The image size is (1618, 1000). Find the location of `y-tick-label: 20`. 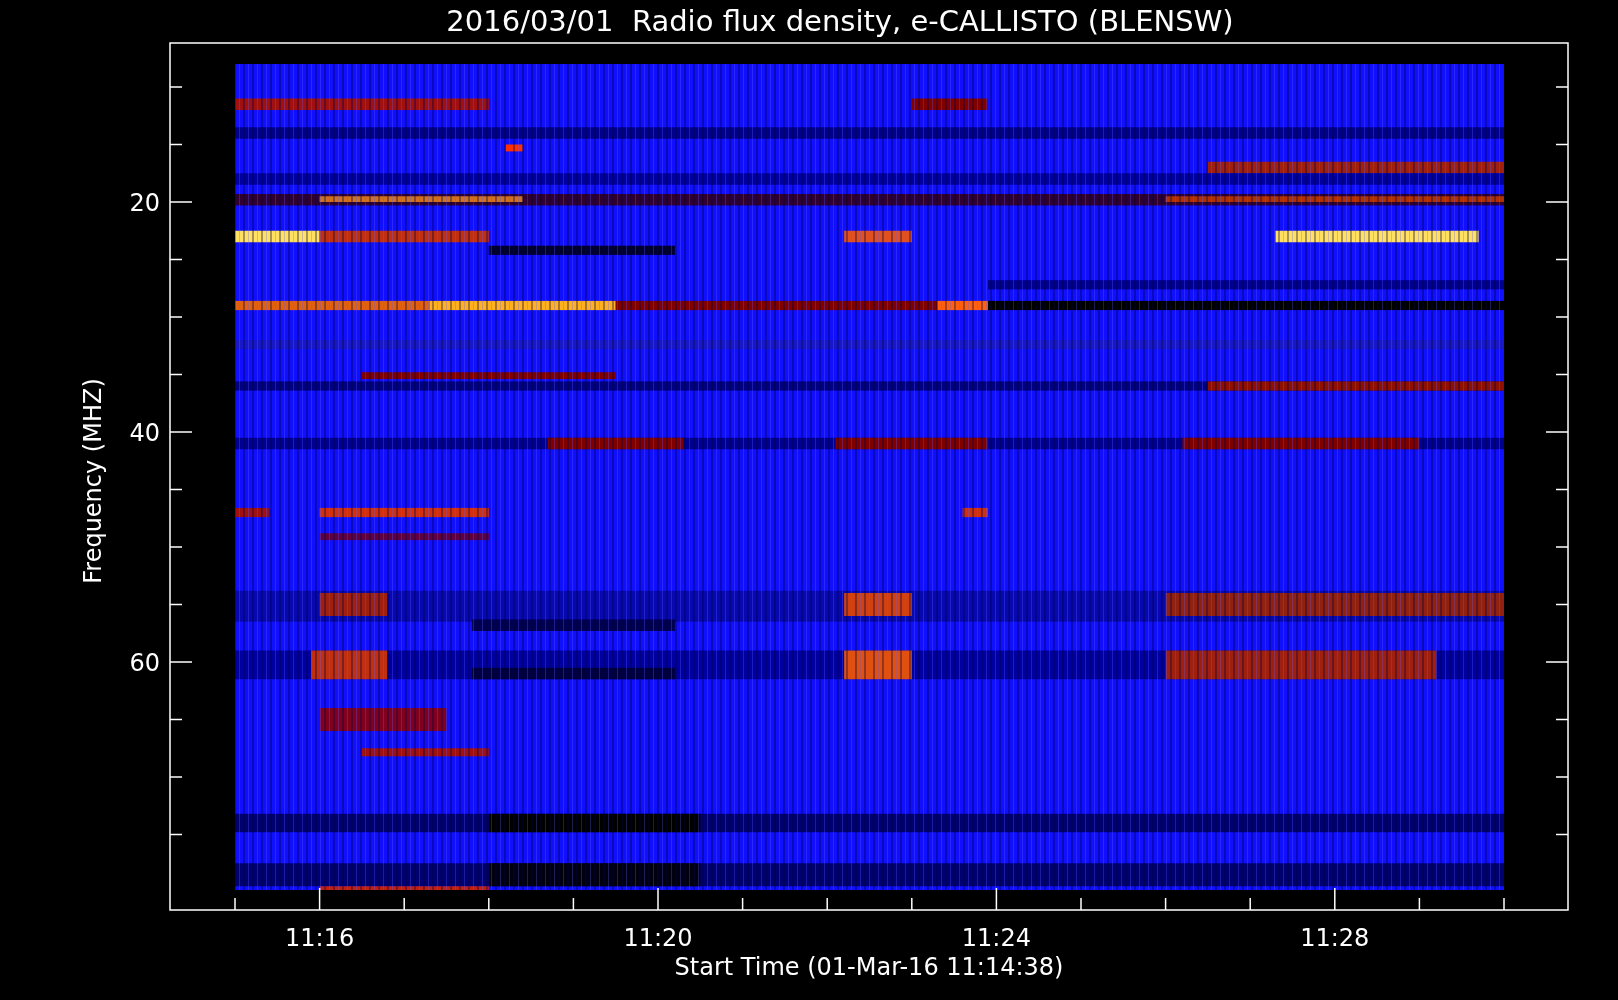

y-tick-label: 20 is located at coordinates (144, 203).